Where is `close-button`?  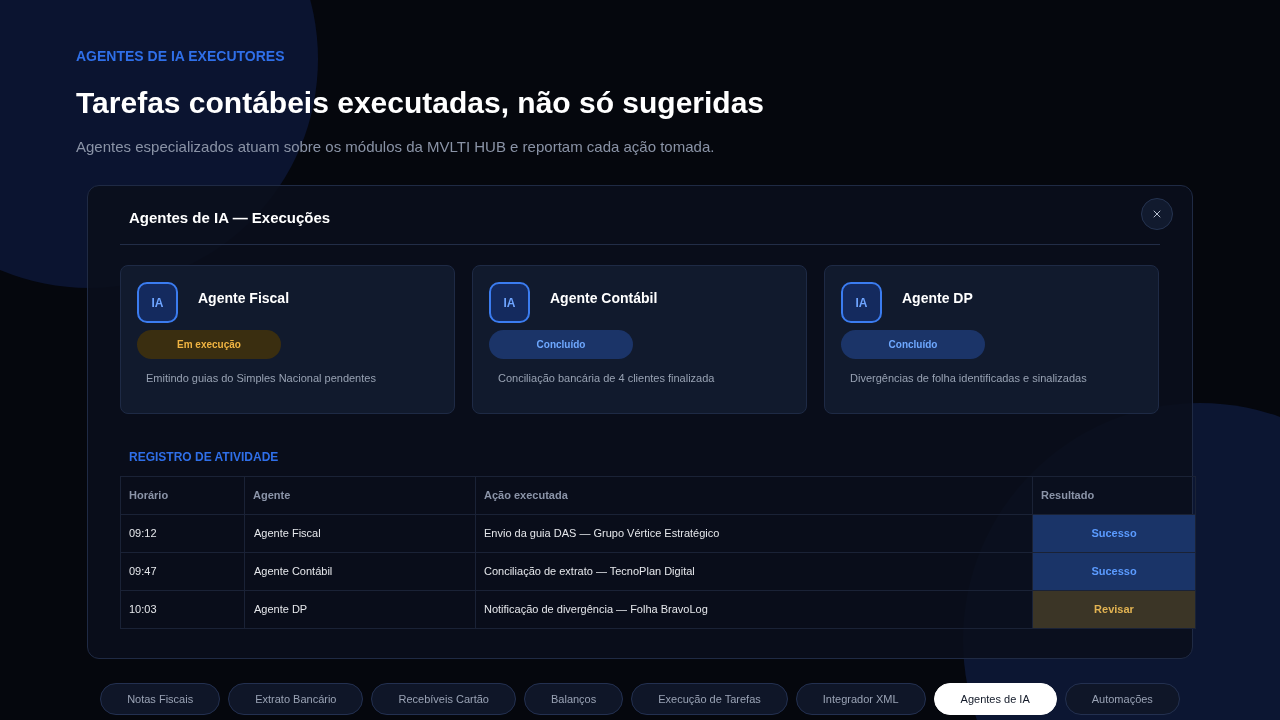 close-button is located at coordinates (1157, 214).